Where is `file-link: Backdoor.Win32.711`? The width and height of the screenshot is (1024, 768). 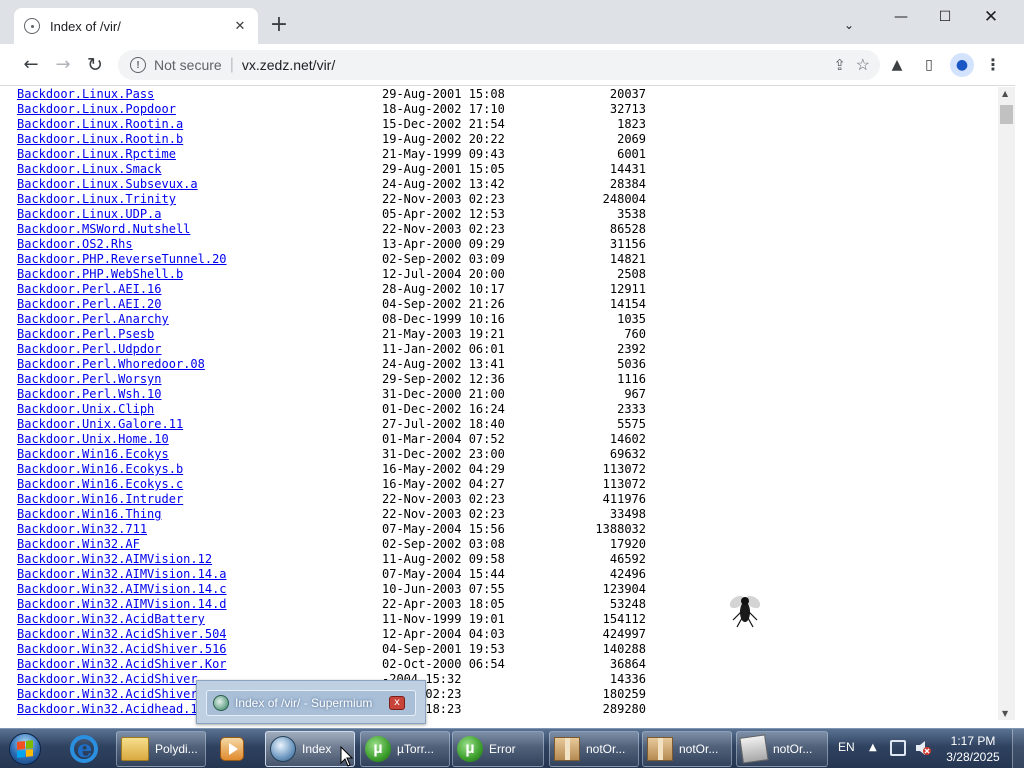
file-link: Backdoor.Win32.711 is located at coordinates (82, 529).